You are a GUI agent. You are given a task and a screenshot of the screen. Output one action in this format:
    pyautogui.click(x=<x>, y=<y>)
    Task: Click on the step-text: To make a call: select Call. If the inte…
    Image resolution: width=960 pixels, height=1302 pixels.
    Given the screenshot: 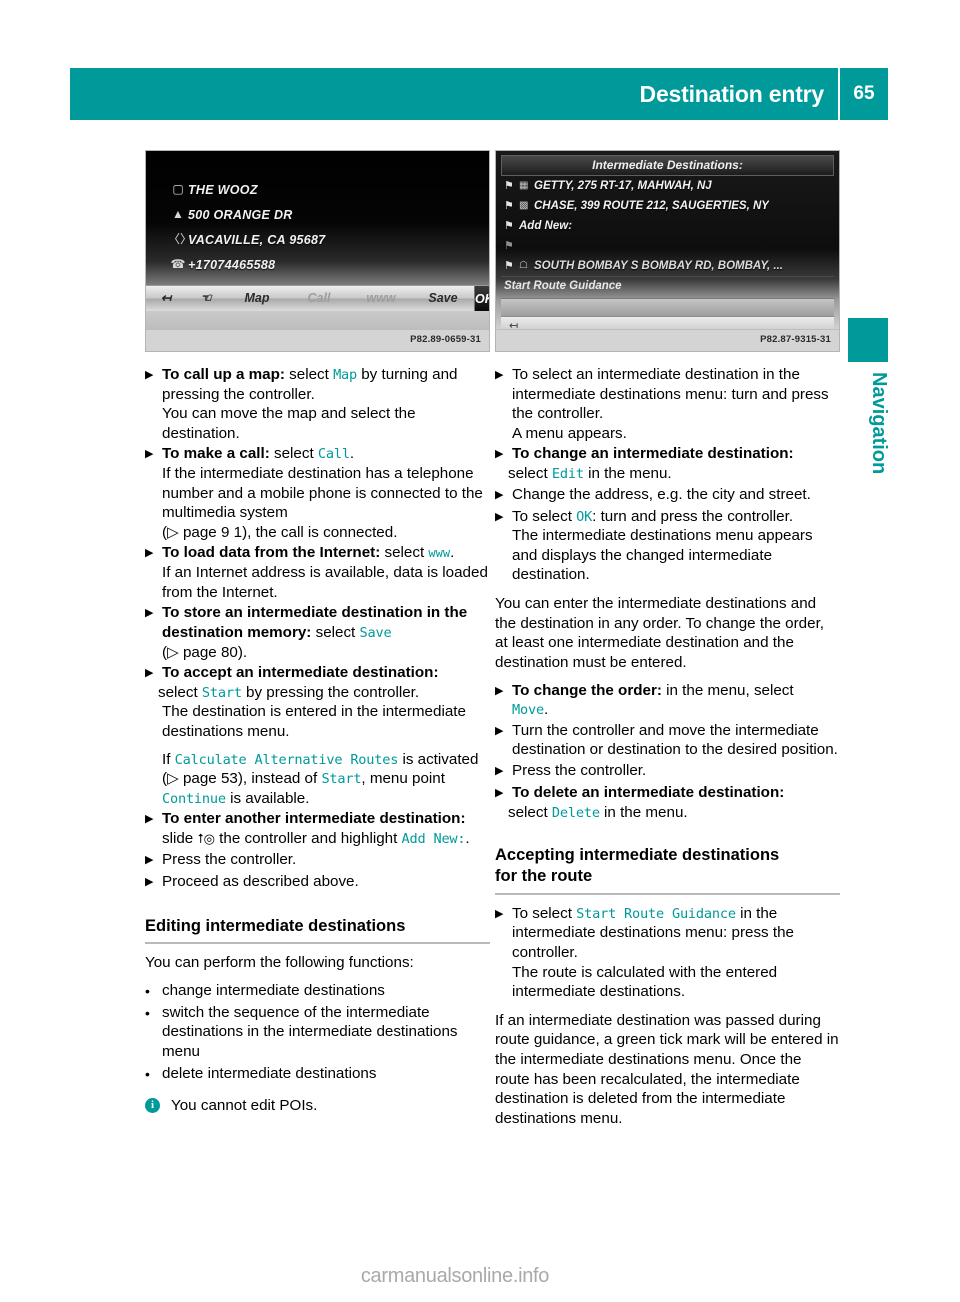 What is the action you would take?
    pyautogui.click(x=326, y=493)
    